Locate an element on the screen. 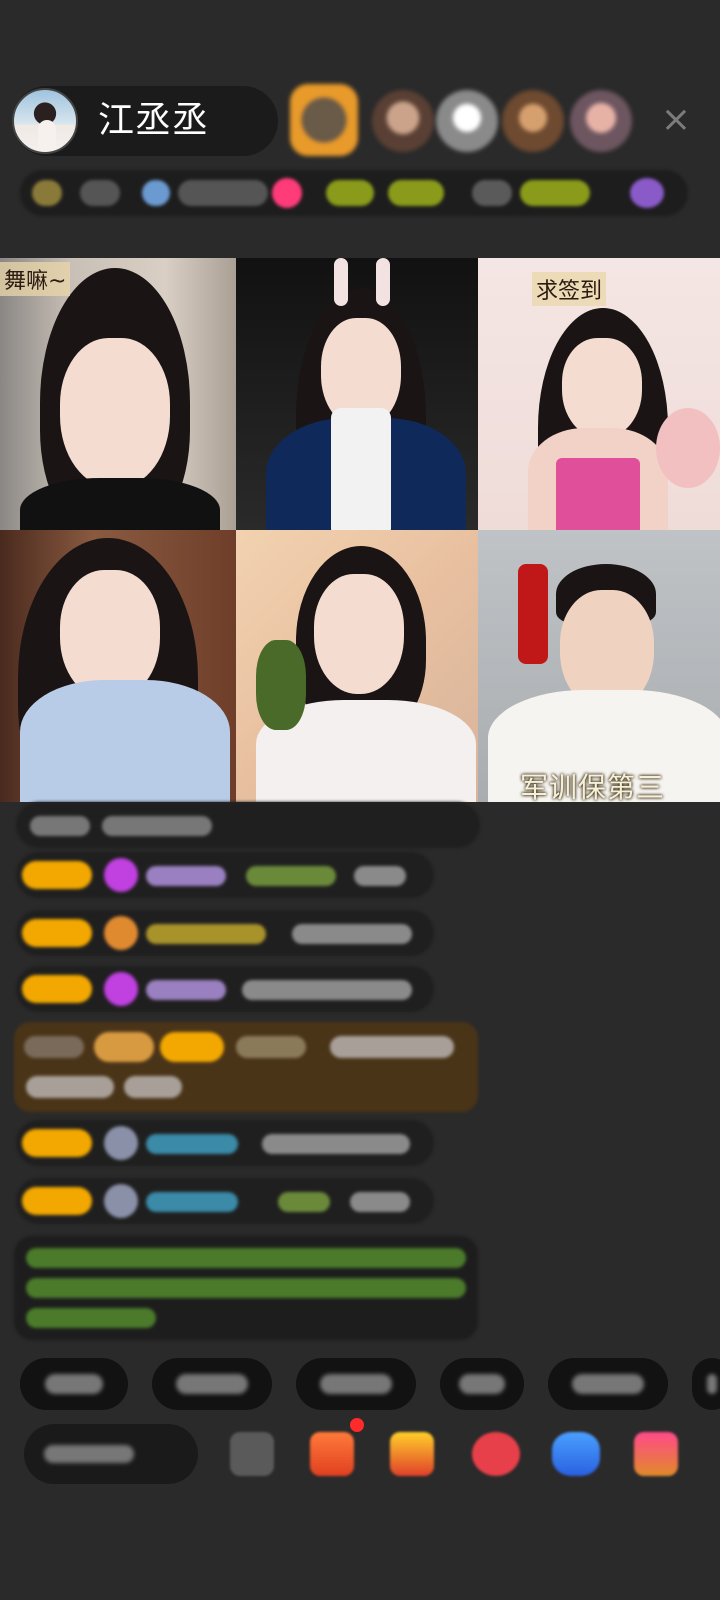 The height and width of the screenshot is (1600, 720). close-icon: × is located at coordinates (676, 120).